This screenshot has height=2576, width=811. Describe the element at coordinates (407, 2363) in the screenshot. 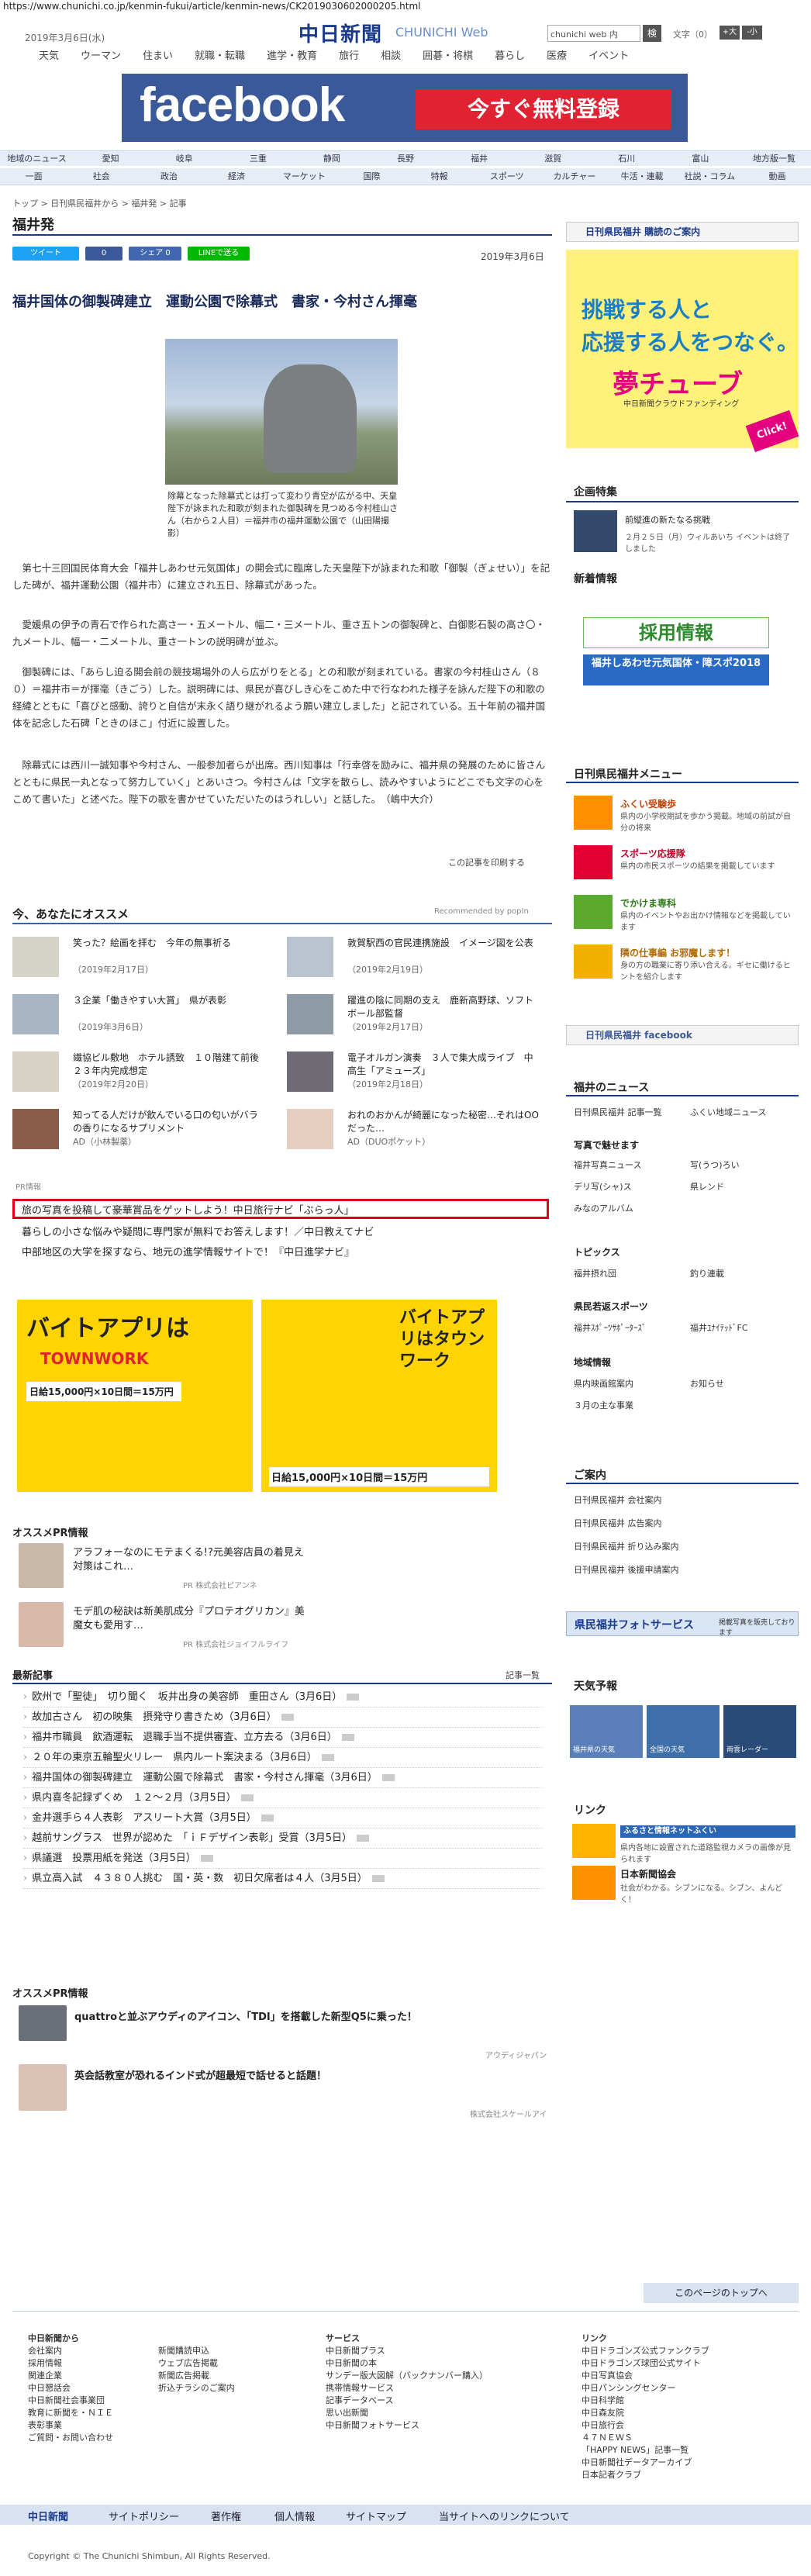

I see `footer-link: 中日新聞の本` at that location.